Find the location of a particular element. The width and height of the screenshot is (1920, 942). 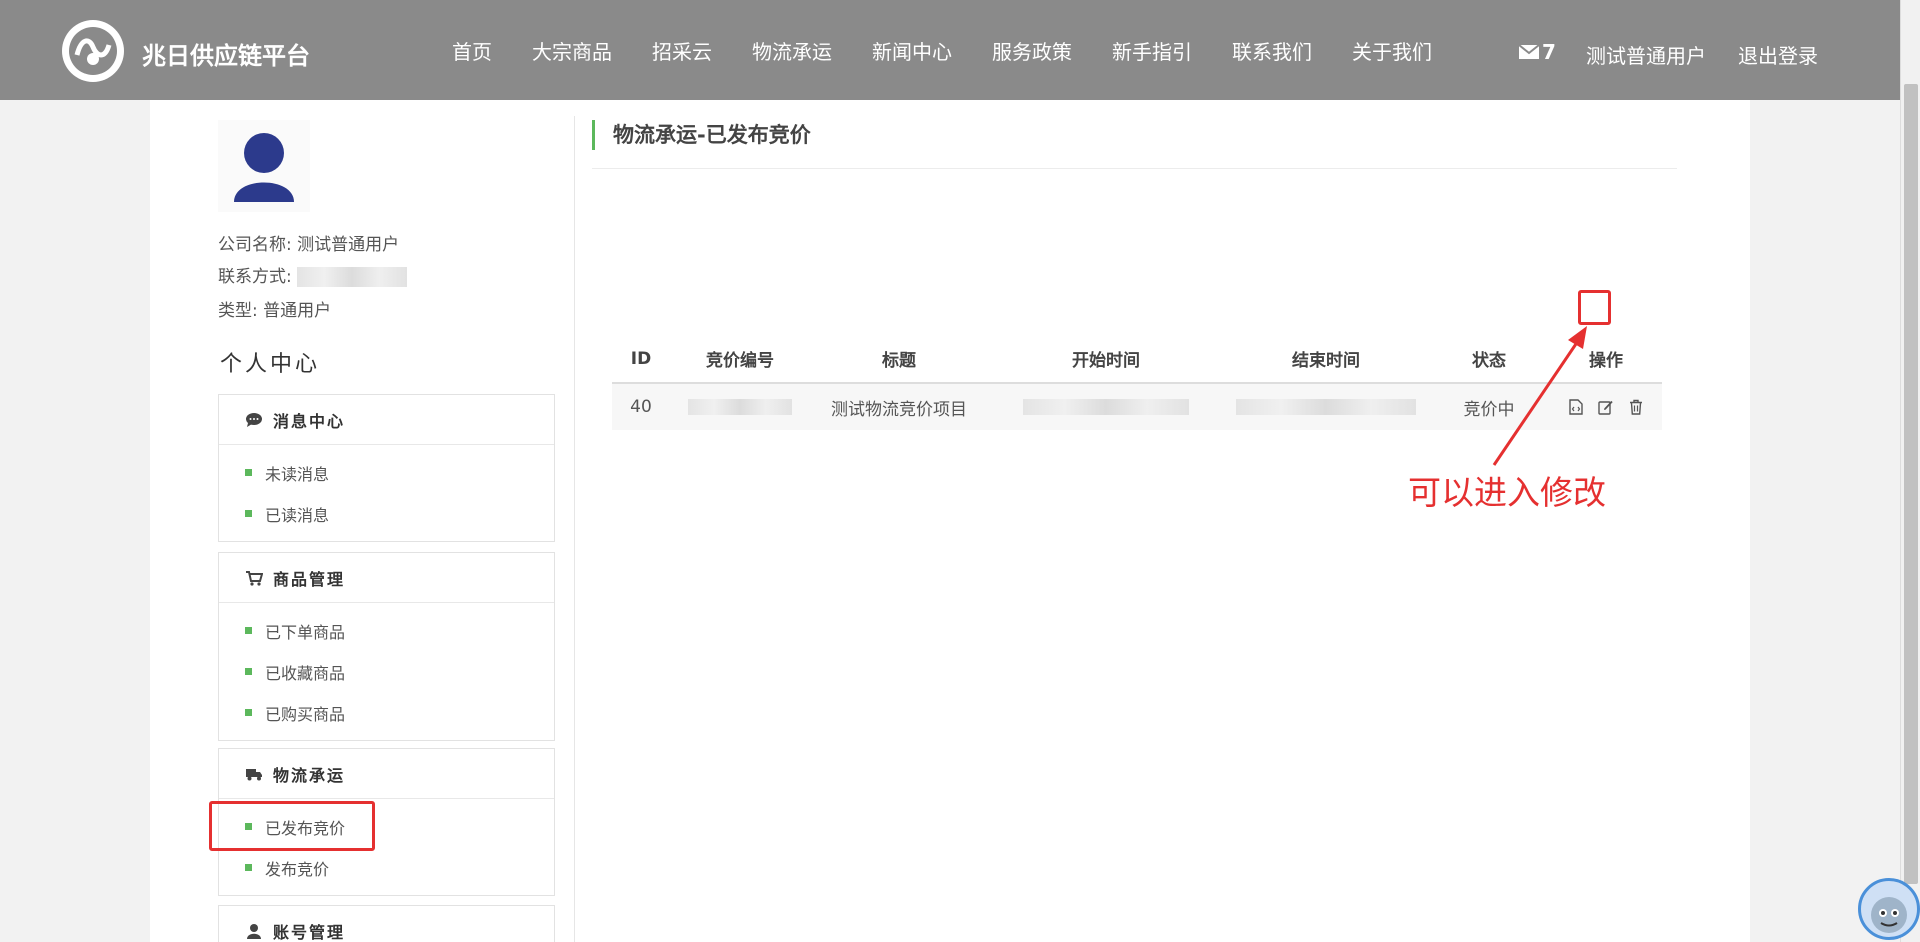

username-link: 测试普通用户 is located at coordinates (1646, 54).